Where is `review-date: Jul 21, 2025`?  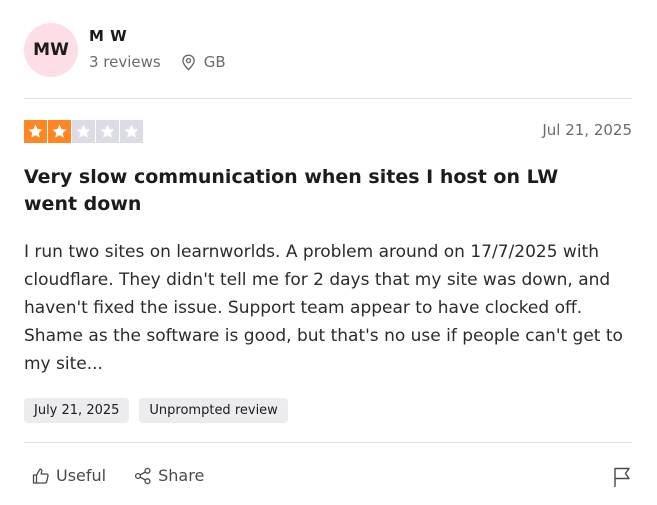 review-date: Jul 21, 2025 is located at coordinates (587, 130).